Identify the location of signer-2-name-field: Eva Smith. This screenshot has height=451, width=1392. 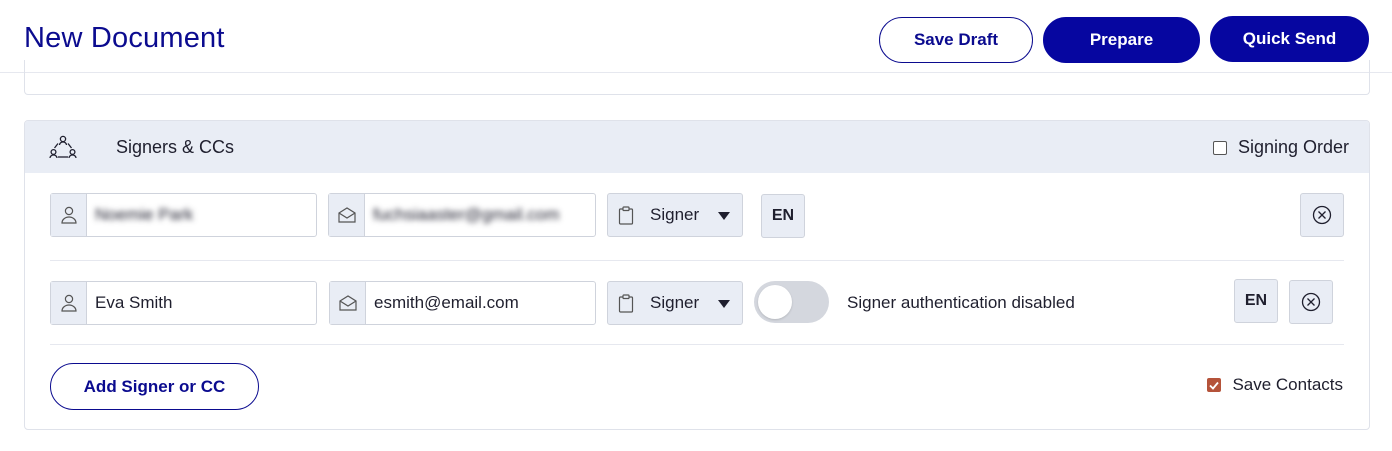
(183, 303).